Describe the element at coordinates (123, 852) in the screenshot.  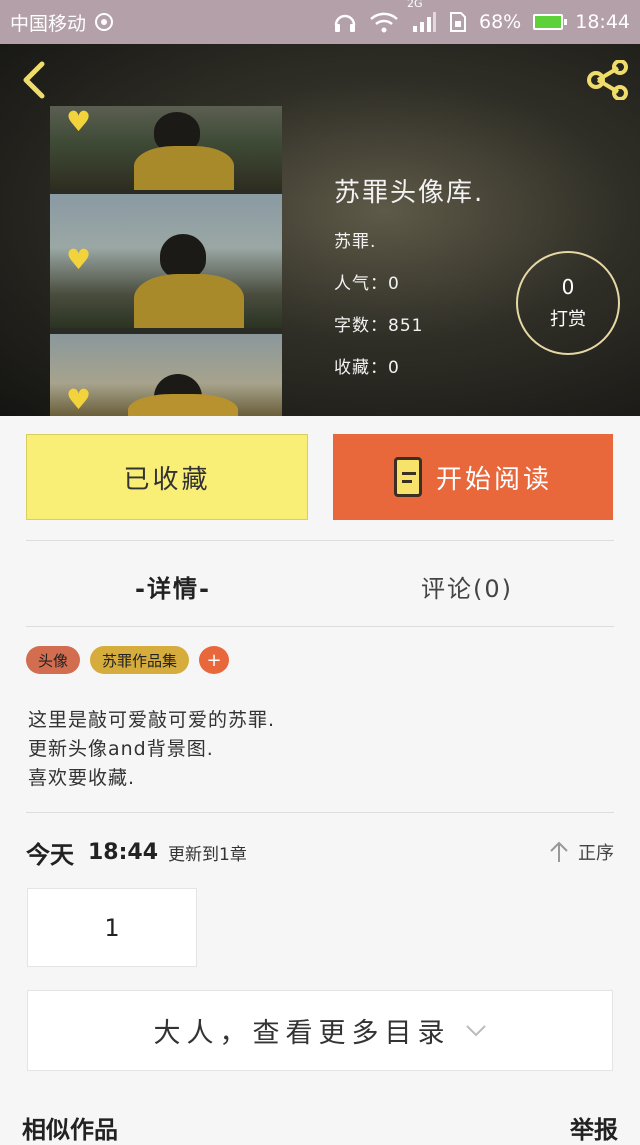
I see `update-time: 18:44` at that location.